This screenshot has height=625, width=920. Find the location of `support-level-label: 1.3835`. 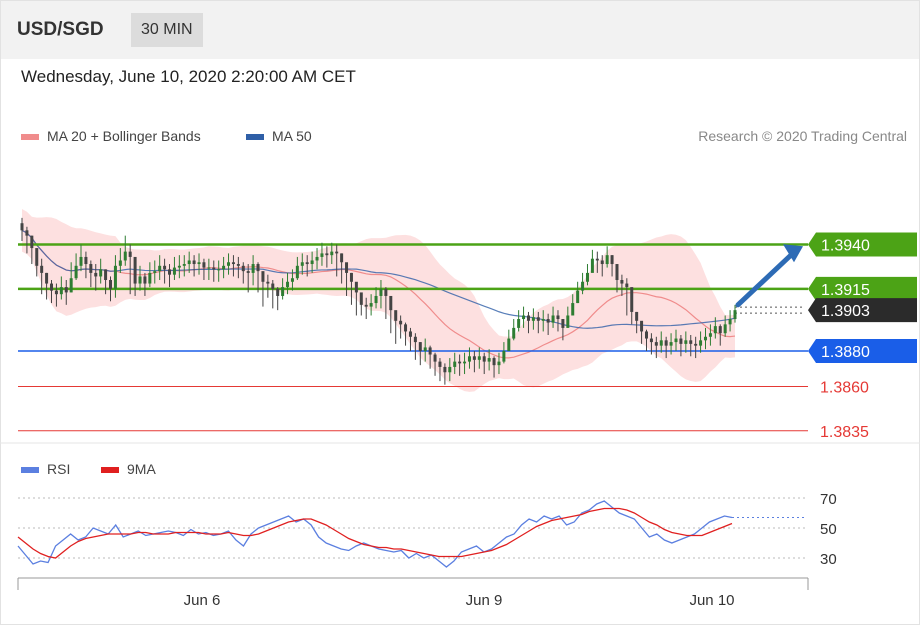

support-level-label: 1.3835 is located at coordinates (844, 432).